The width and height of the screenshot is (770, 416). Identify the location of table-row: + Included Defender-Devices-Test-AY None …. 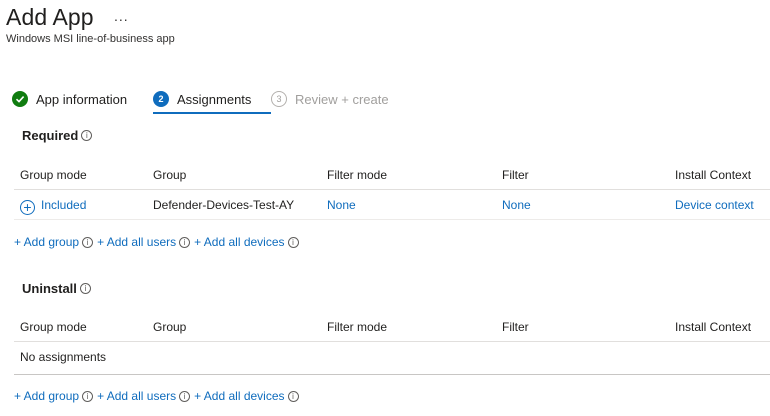
(392, 205).